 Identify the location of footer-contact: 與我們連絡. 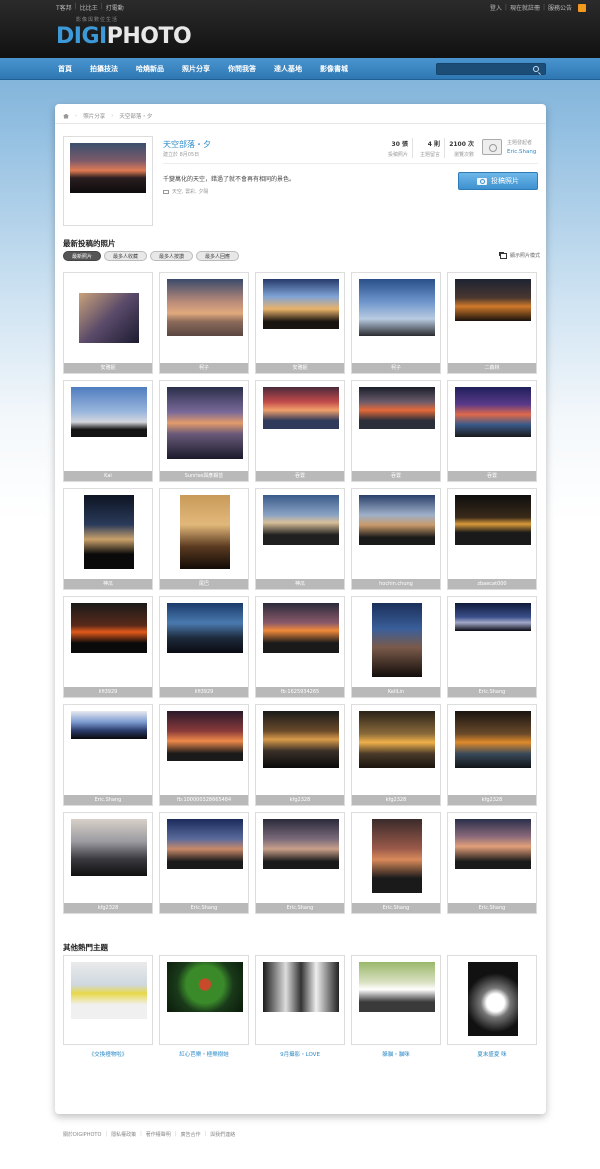
(222, 1134).